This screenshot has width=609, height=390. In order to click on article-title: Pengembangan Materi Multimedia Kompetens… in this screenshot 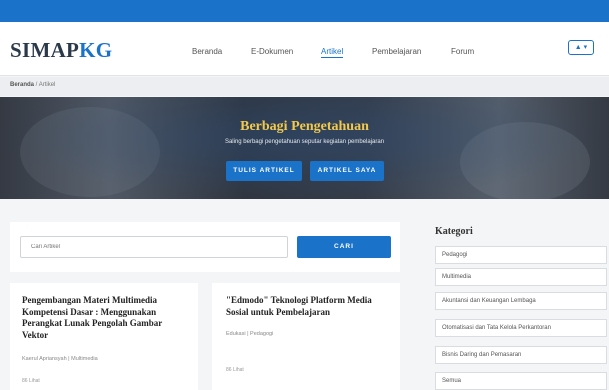, I will do `click(106, 318)`.